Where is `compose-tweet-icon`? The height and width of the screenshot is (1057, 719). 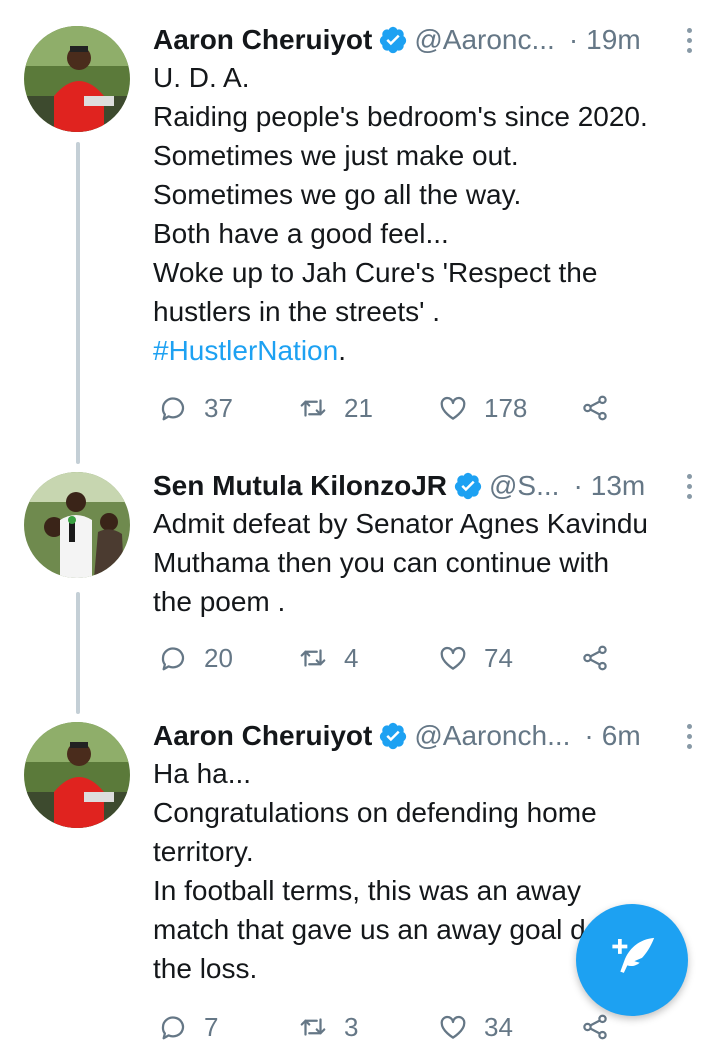 compose-tweet-icon is located at coordinates (633, 955).